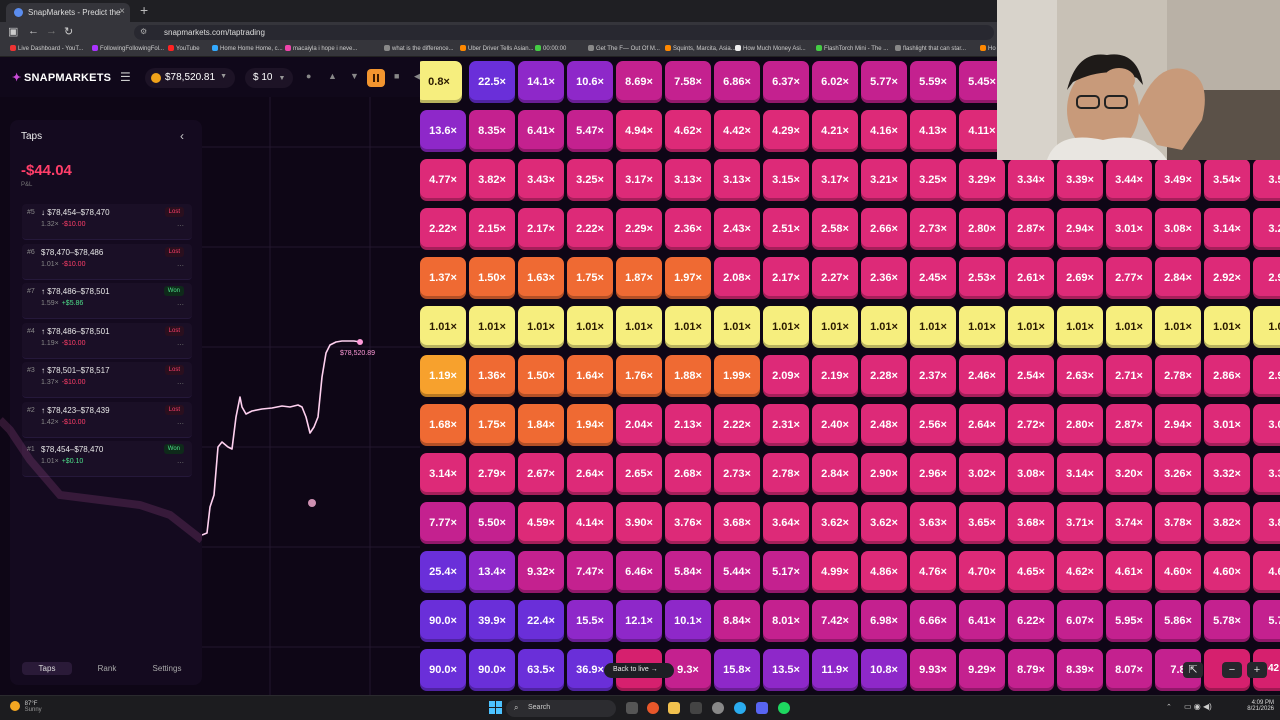 The height and width of the screenshot is (720, 1280). I want to click on expand-icon: ⇱, so click(1193, 670).